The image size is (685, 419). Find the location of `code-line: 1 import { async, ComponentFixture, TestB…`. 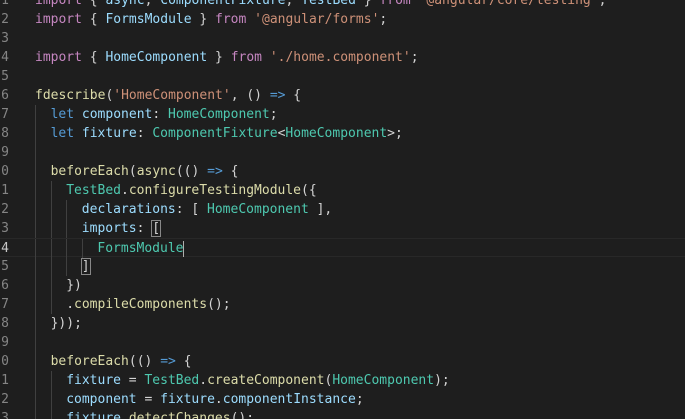

code-line: 1 import { async, ComponentFixture, TestB… is located at coordinates (342, 5).